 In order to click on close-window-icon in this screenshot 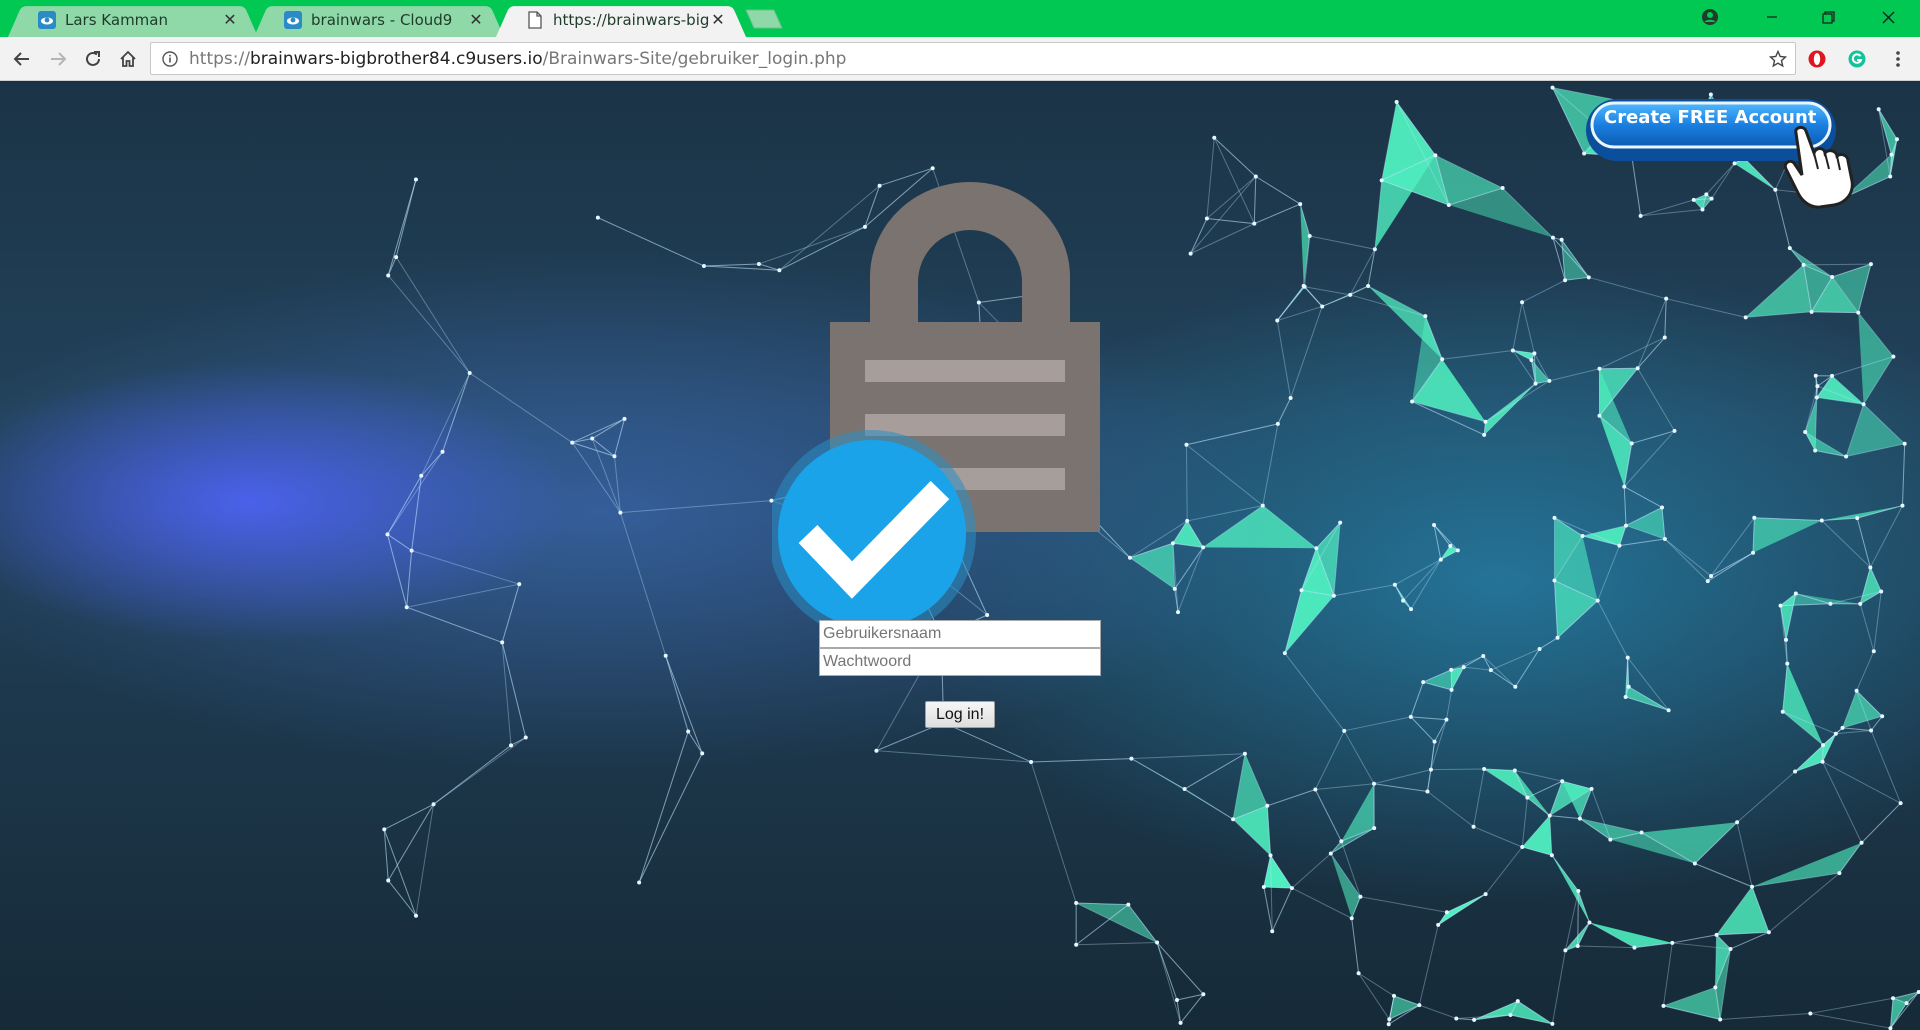, I will do `click(1888, 17)`.